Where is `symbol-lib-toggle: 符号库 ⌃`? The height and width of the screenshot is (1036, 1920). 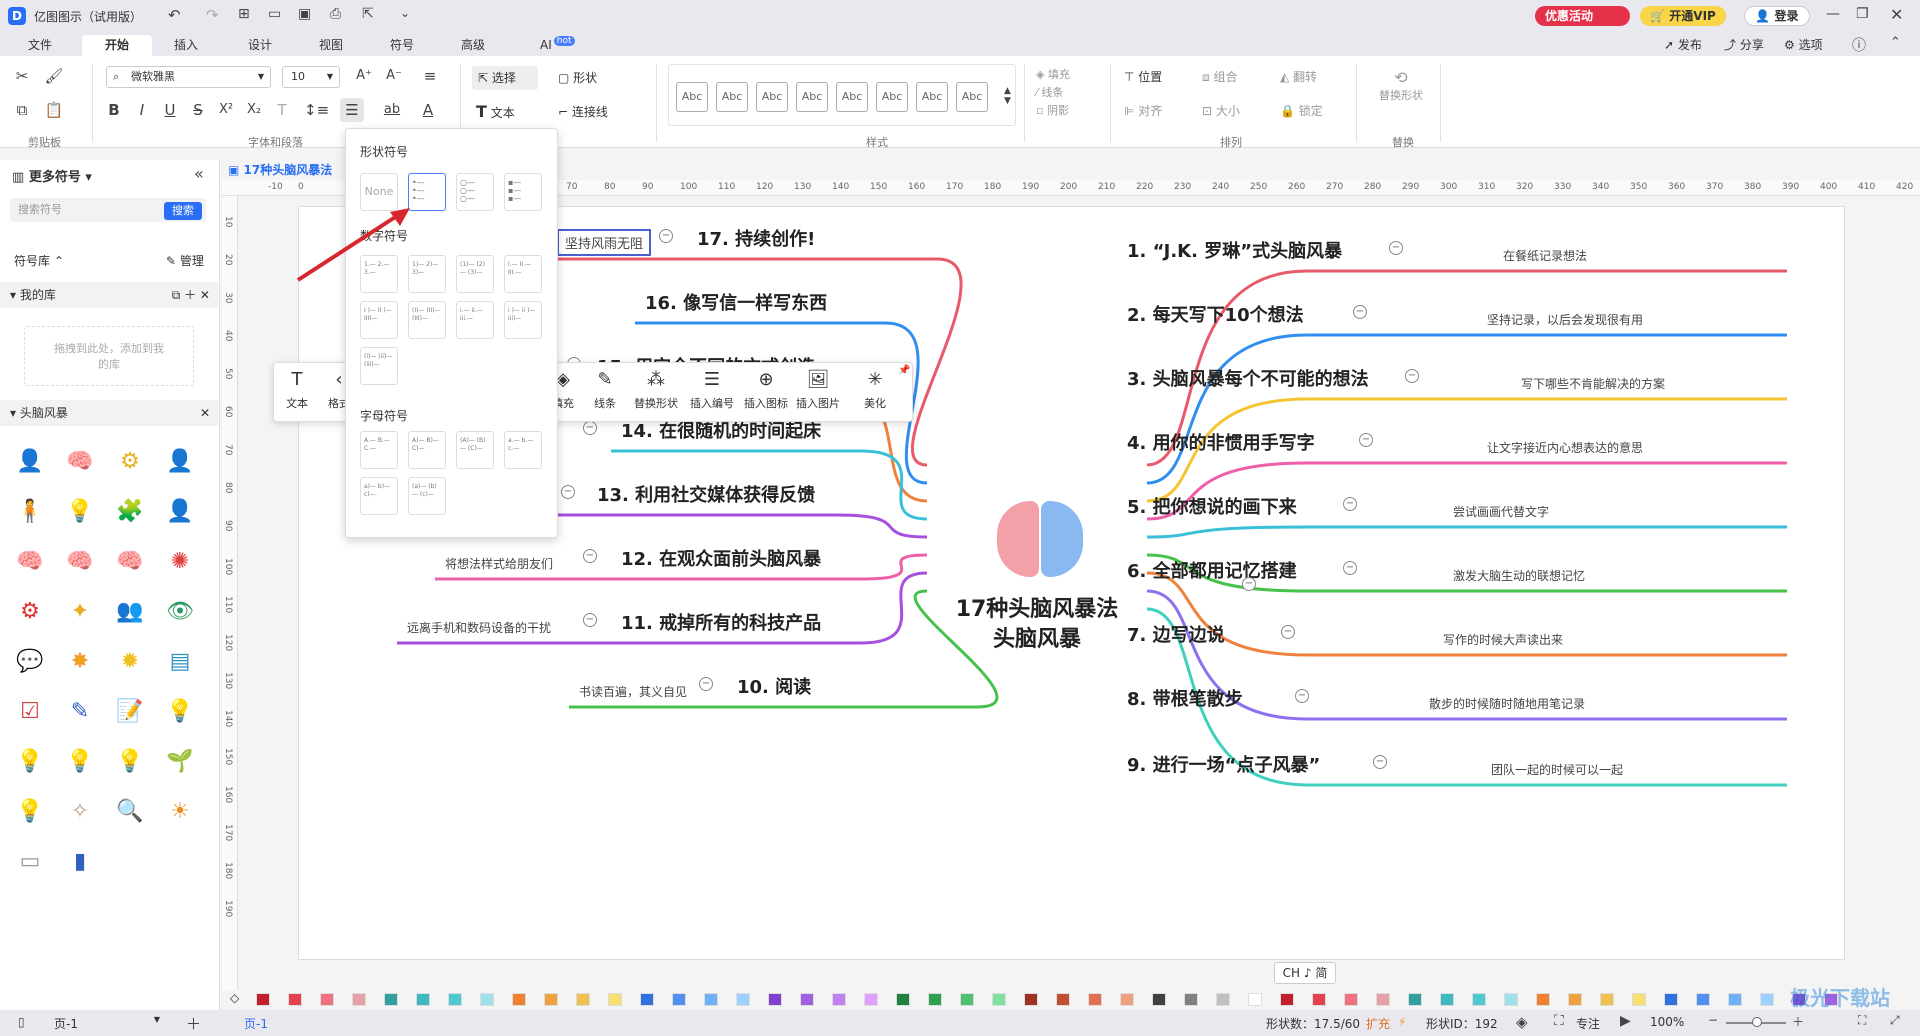
symbol-lib-toggle: 符号库 ⌃ is located at coordinates (39, 260).